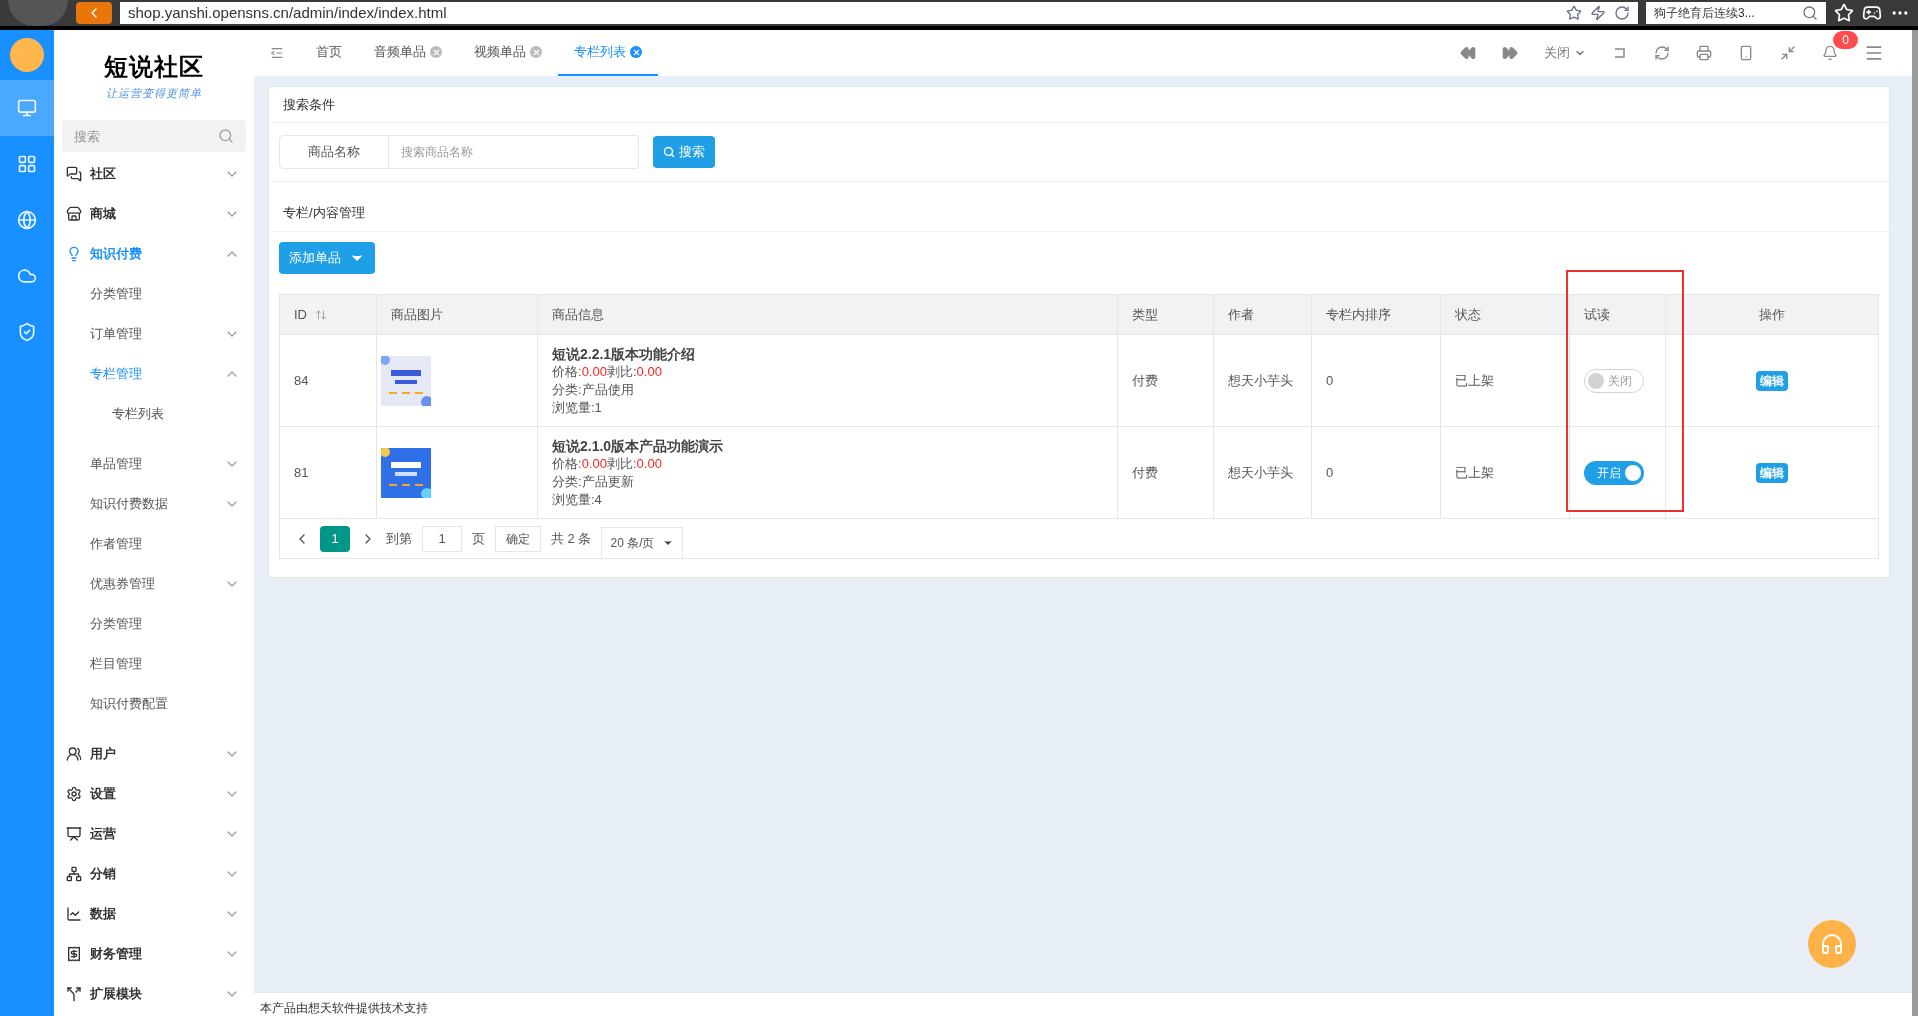  I want to click on tab: 音频单品, so click(408, 53).